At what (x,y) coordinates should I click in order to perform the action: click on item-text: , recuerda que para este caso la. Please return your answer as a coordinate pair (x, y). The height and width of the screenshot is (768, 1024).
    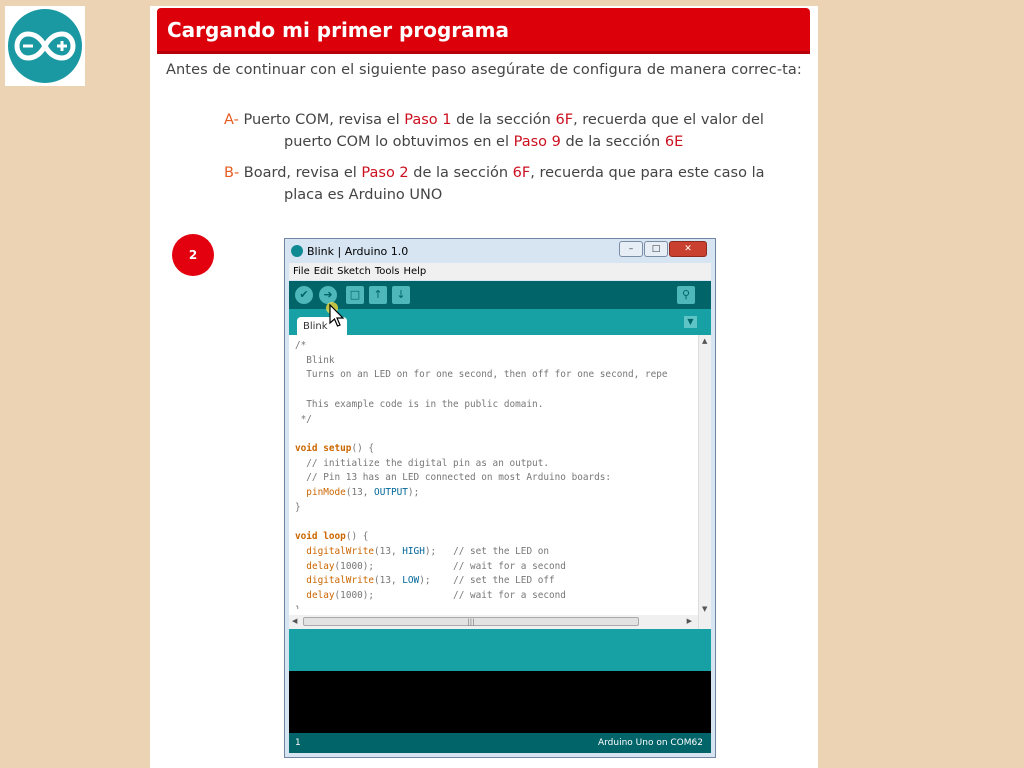
    Looking at the image, I should click on (647, 173).